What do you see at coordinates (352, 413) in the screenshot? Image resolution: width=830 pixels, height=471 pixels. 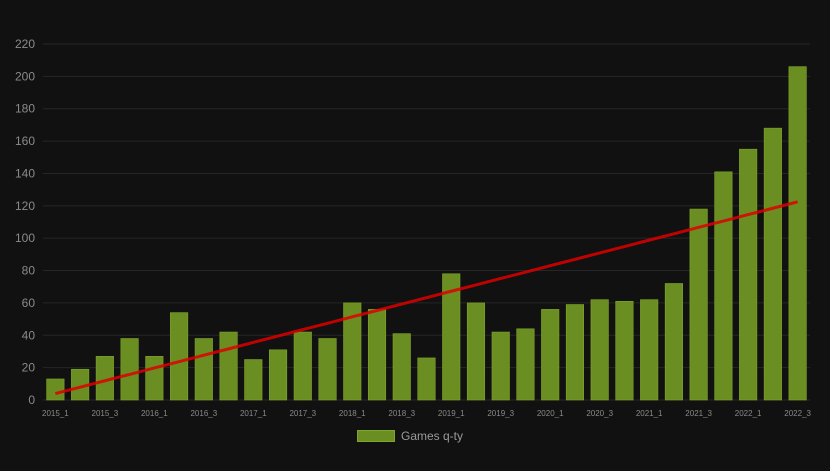 I see `x-tick-label-2018_1: 2018_1` at bounding box center [352, 413].